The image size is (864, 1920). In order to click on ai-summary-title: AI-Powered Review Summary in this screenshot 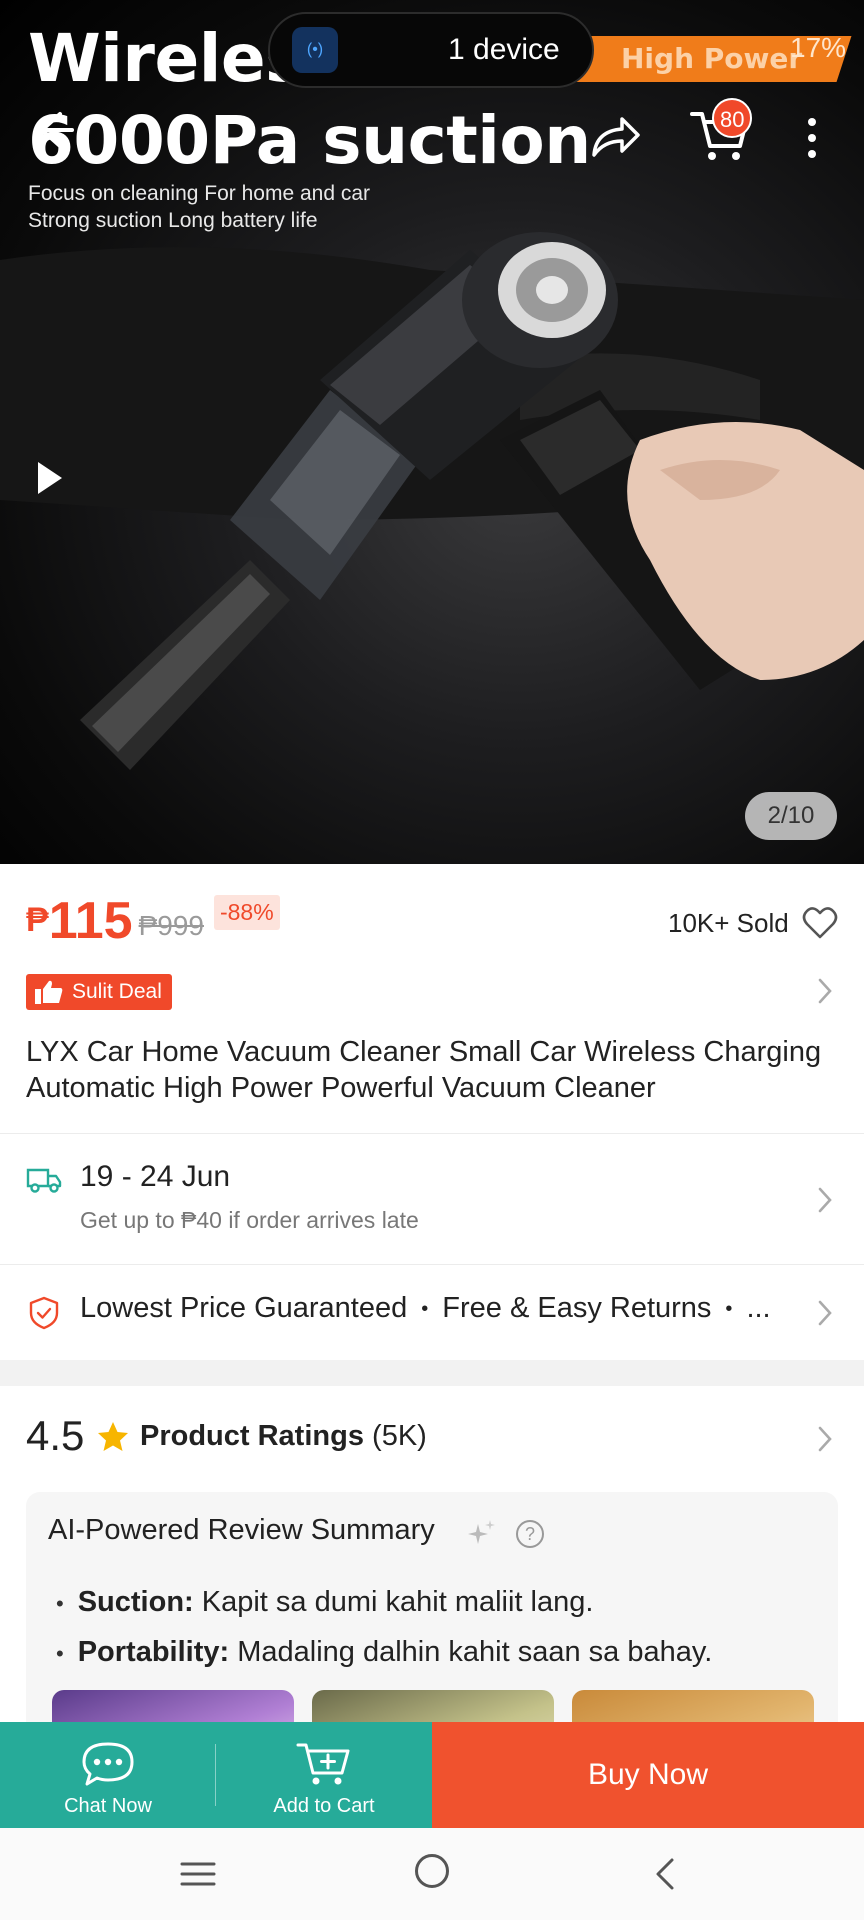, I will do `click(241, 1530)`.